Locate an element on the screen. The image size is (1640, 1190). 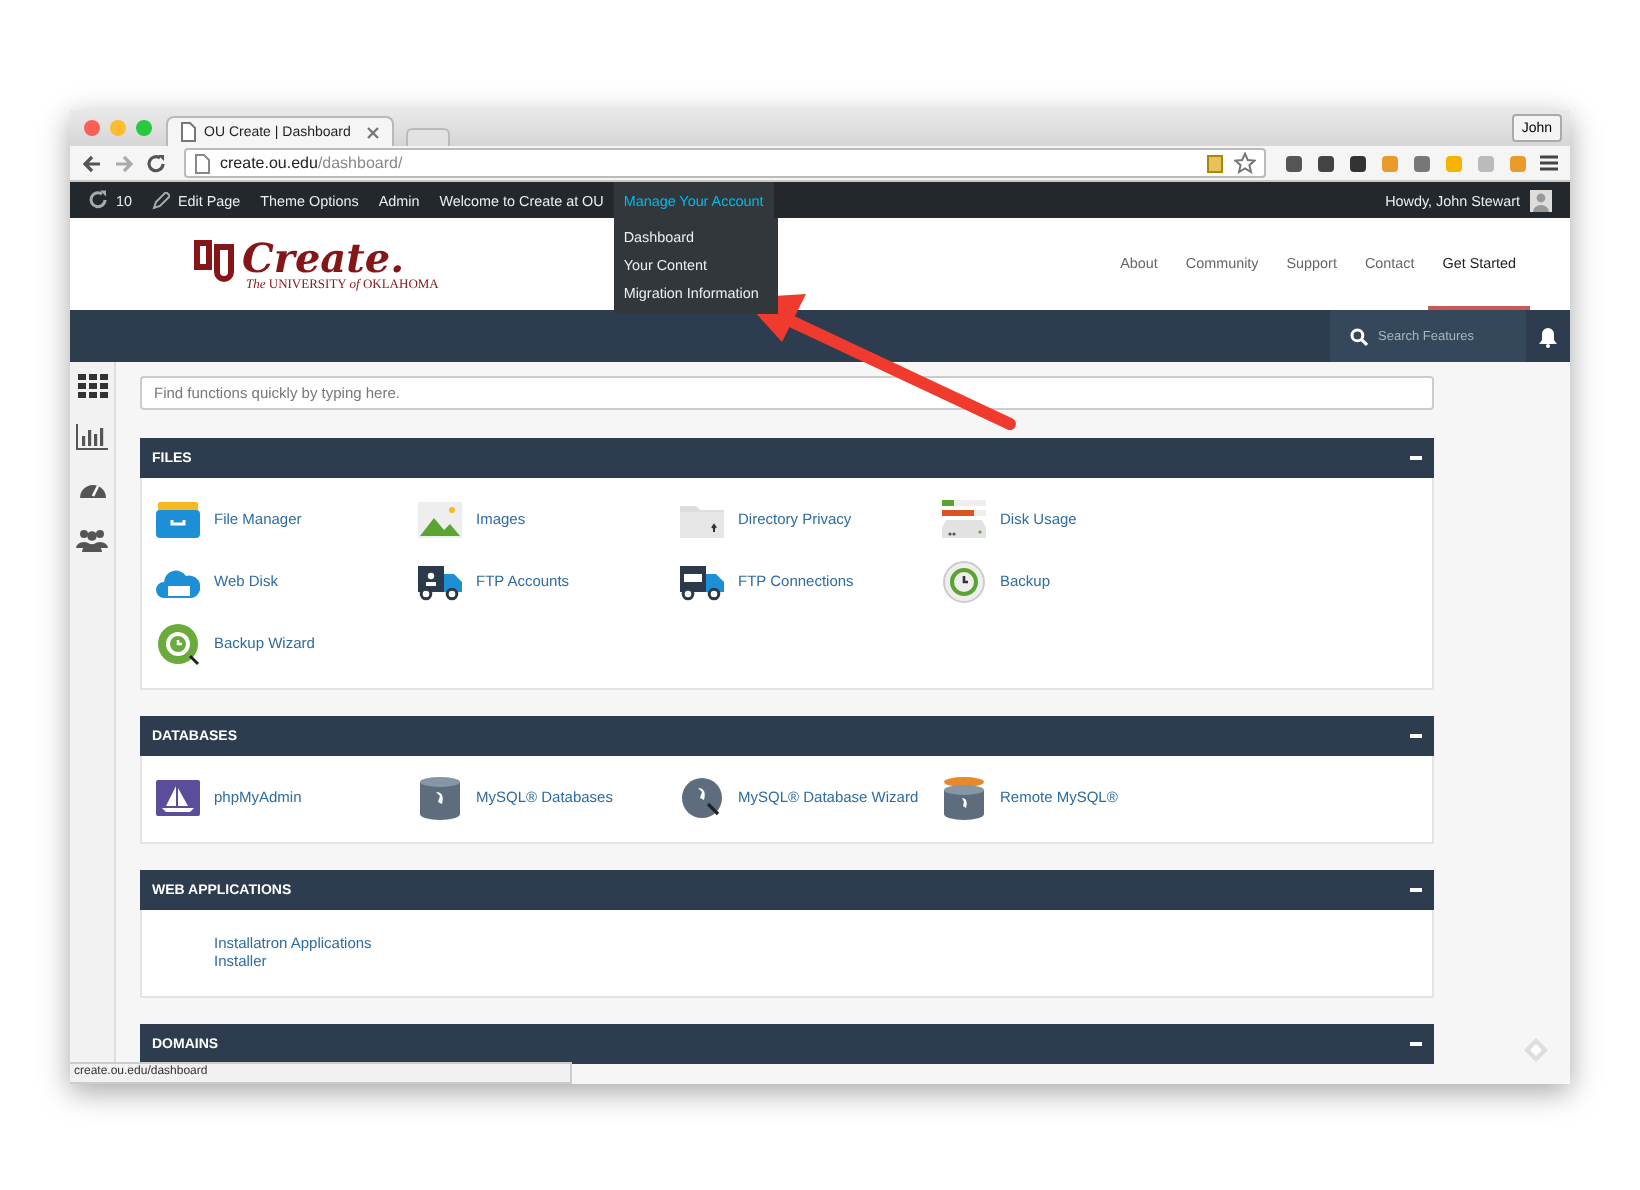
refresh-icon is located at coordinates (98, 200).